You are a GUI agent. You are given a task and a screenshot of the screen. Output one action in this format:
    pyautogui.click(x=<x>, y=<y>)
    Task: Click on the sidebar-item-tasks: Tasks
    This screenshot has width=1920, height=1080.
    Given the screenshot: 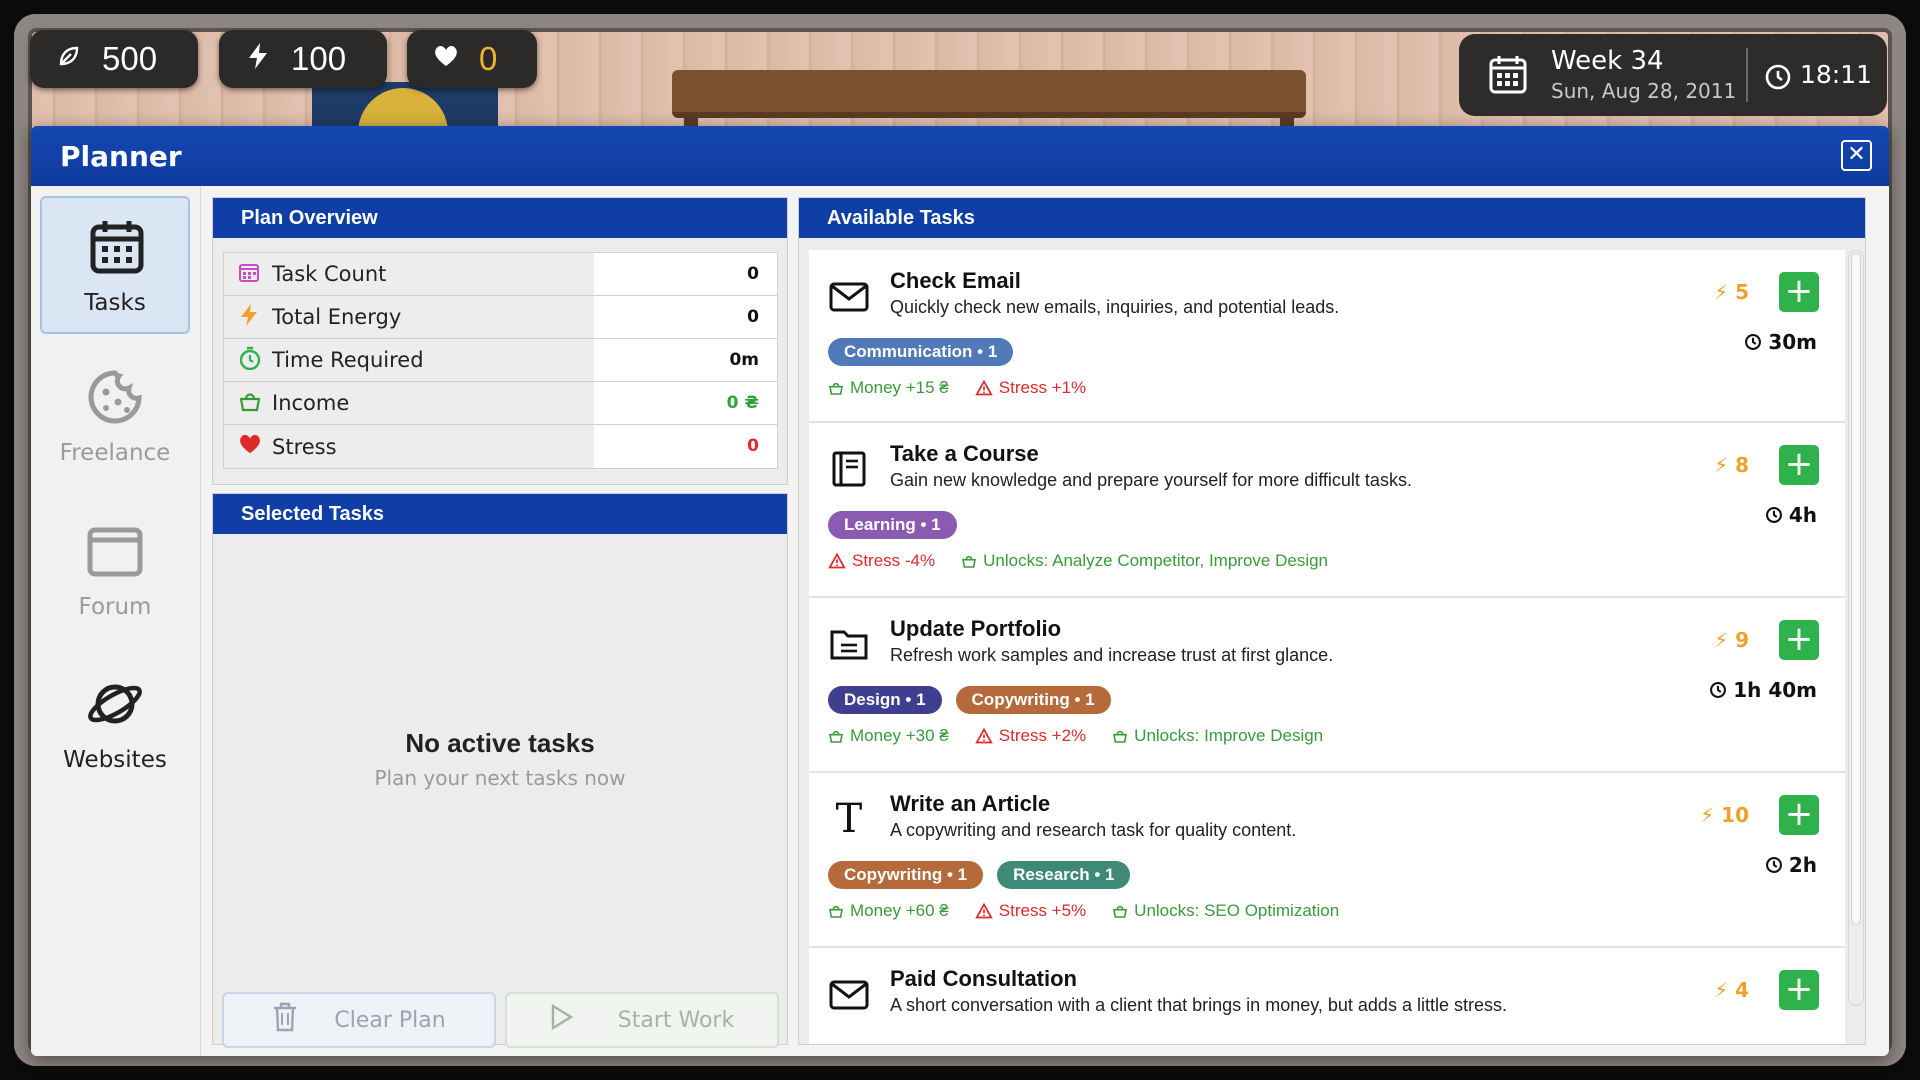 What is the action you would take?
    pyautogui.click(x=115, y=265)
    